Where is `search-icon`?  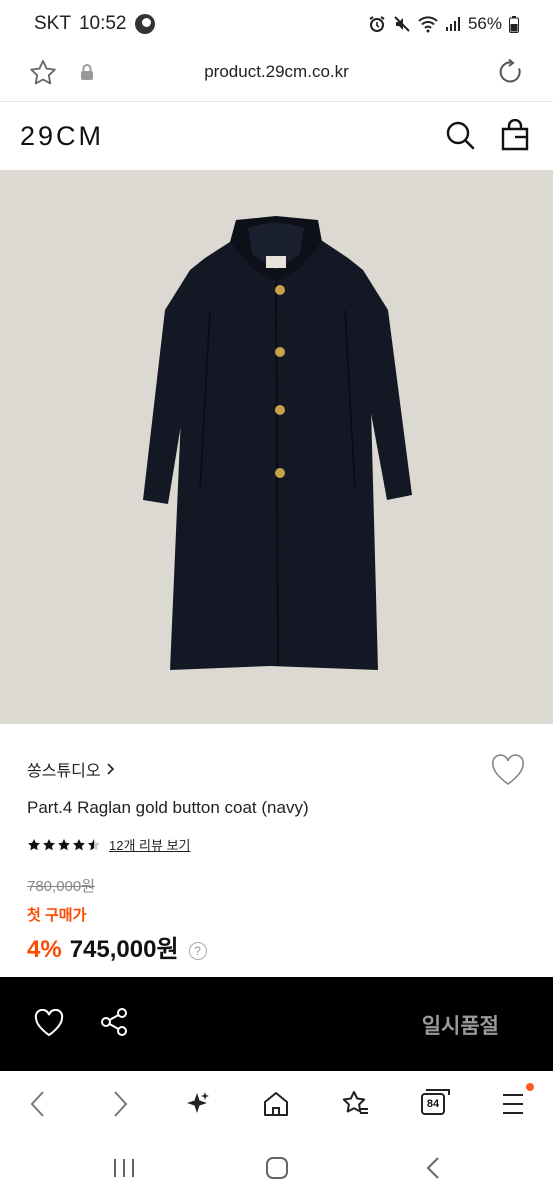 search-icon is located at coordinates (460, 135).